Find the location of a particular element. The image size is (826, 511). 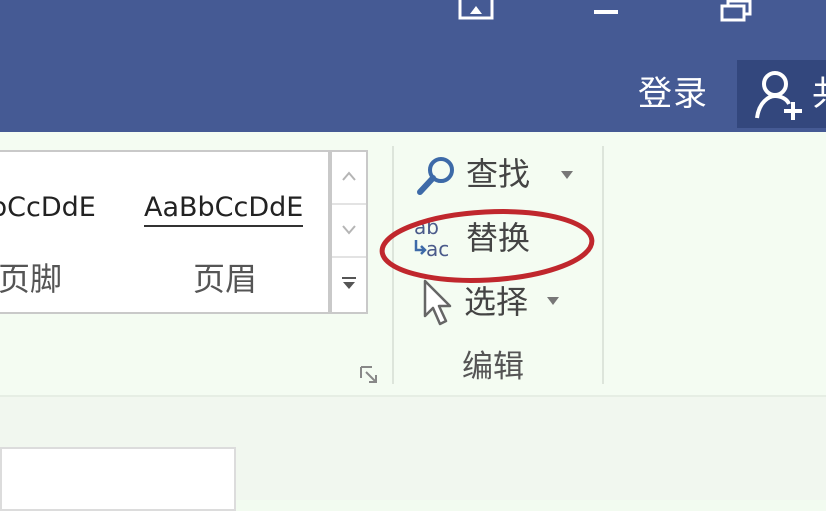

replace-abac-icon: ab ac is located at coordinates (431, 238).